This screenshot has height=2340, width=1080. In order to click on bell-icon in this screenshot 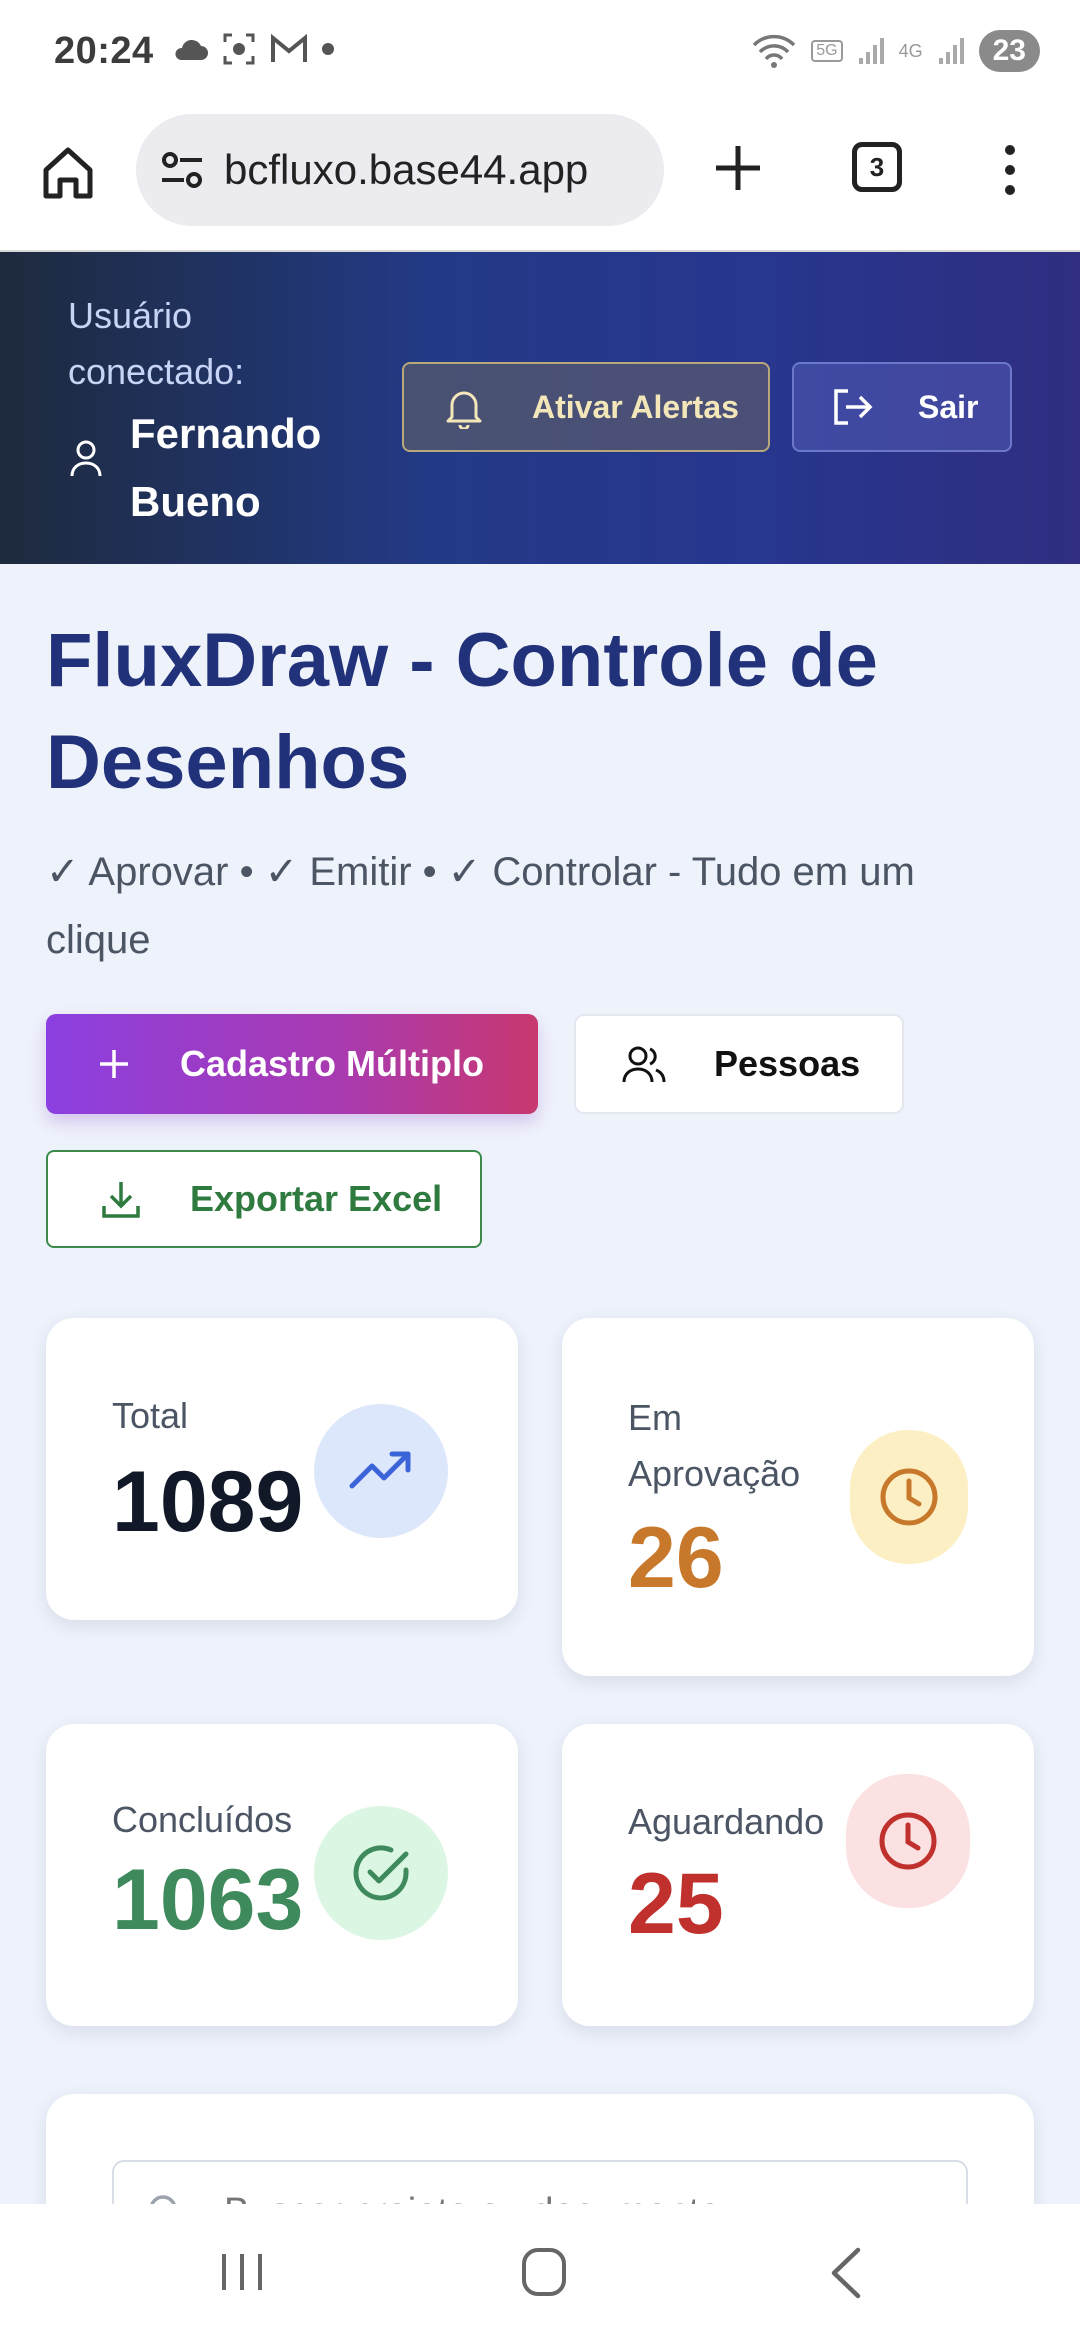, I will do `click(464, 410)`.